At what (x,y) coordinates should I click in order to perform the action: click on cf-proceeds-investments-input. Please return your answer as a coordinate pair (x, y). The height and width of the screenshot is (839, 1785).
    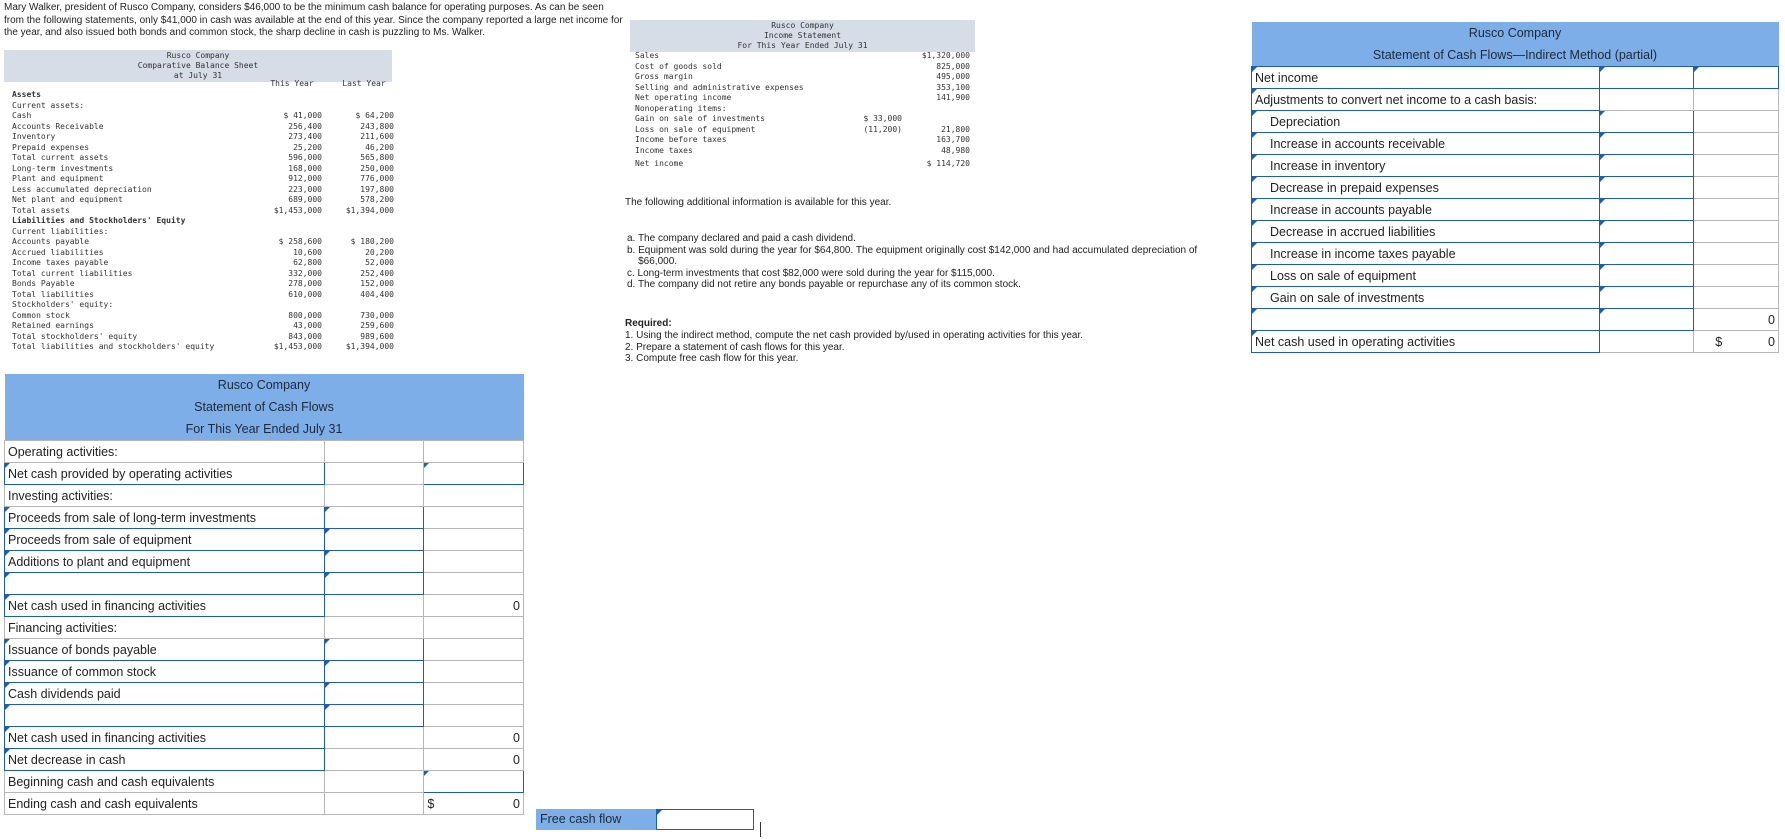
    Looking at the image, I should click on (374, 517).